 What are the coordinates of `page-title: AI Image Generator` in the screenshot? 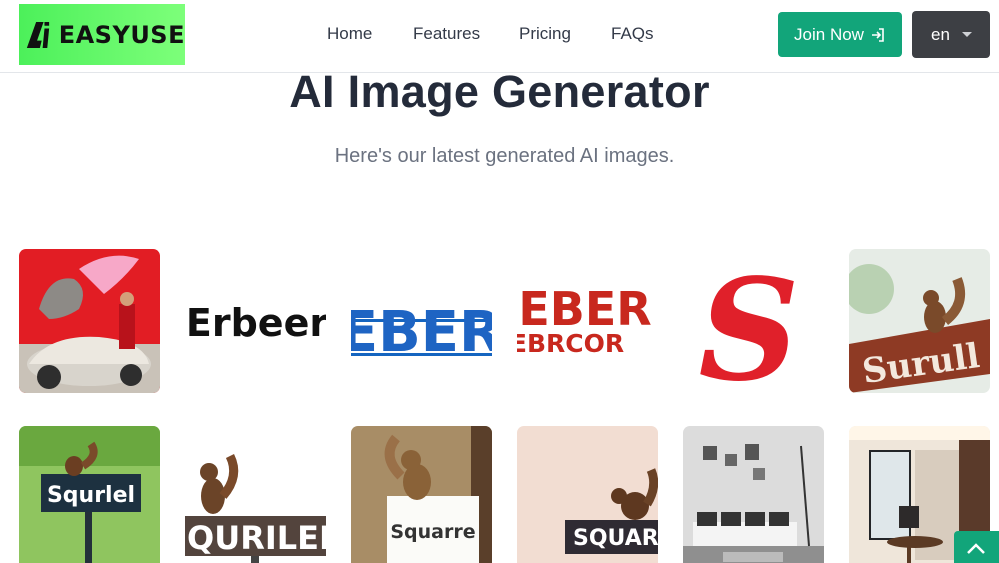 It's located at (499, 91).